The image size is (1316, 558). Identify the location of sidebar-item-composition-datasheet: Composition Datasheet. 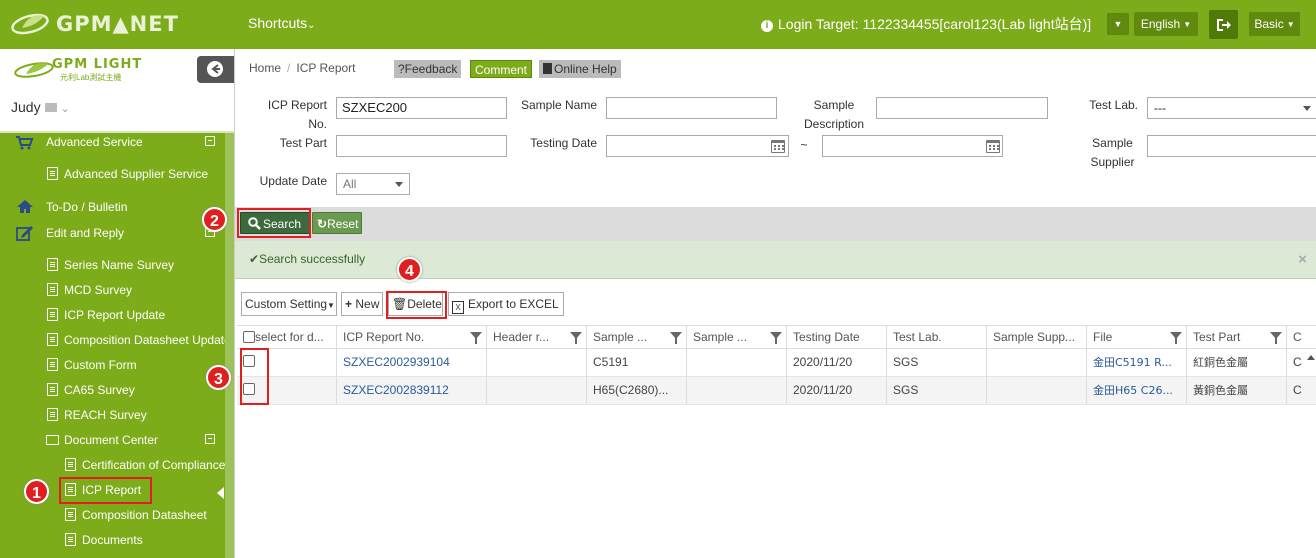
(112, 515).